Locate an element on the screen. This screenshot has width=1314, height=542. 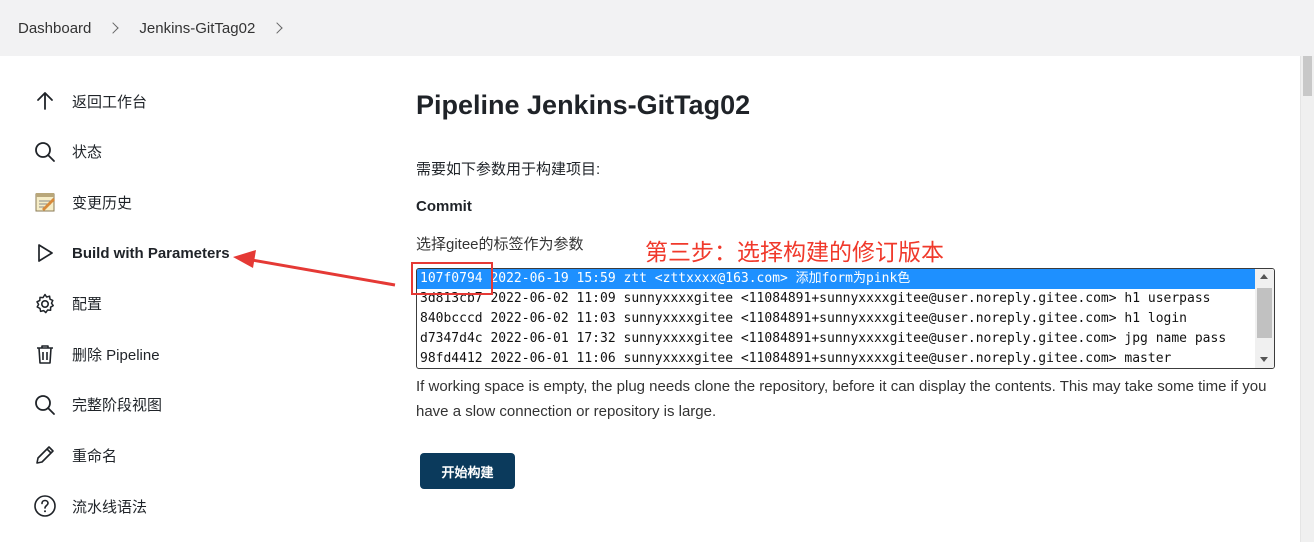
annotation-label: 第三步：选择构建的修订版本 is located at coordinates (794, 252).